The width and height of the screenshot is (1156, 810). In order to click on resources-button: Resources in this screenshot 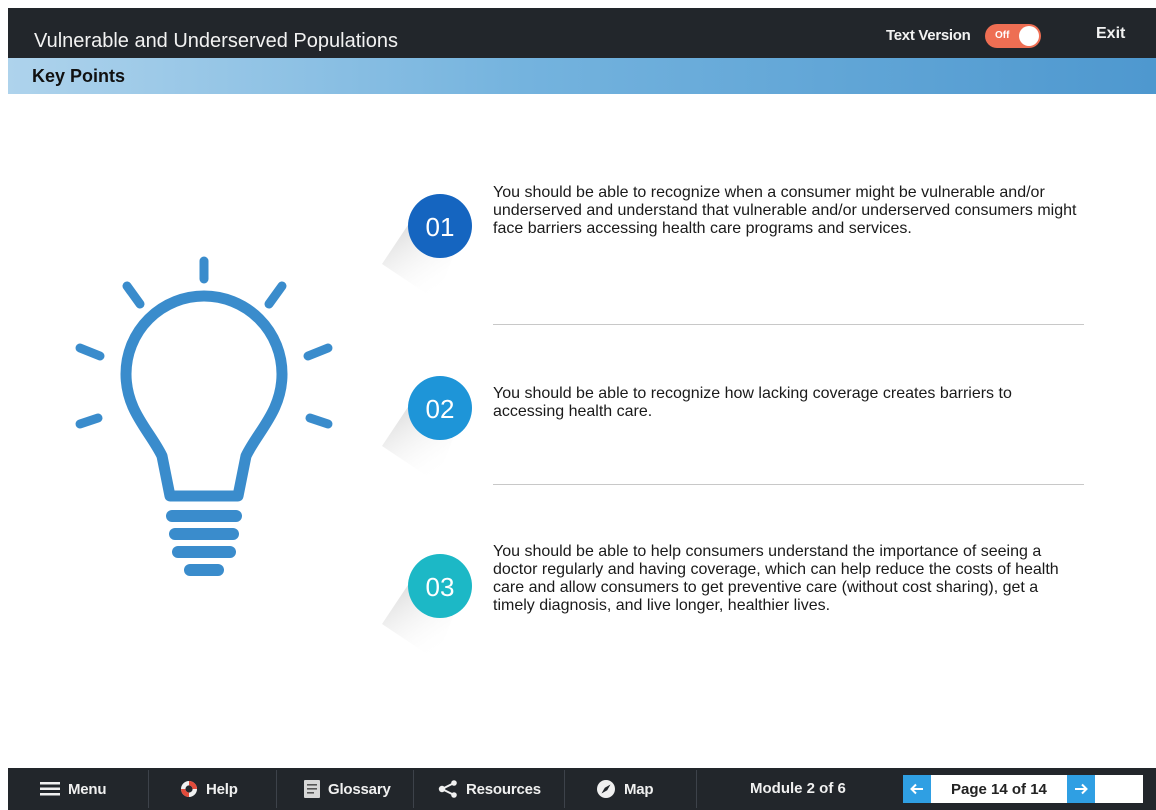, I will do `click(489, 789)`.